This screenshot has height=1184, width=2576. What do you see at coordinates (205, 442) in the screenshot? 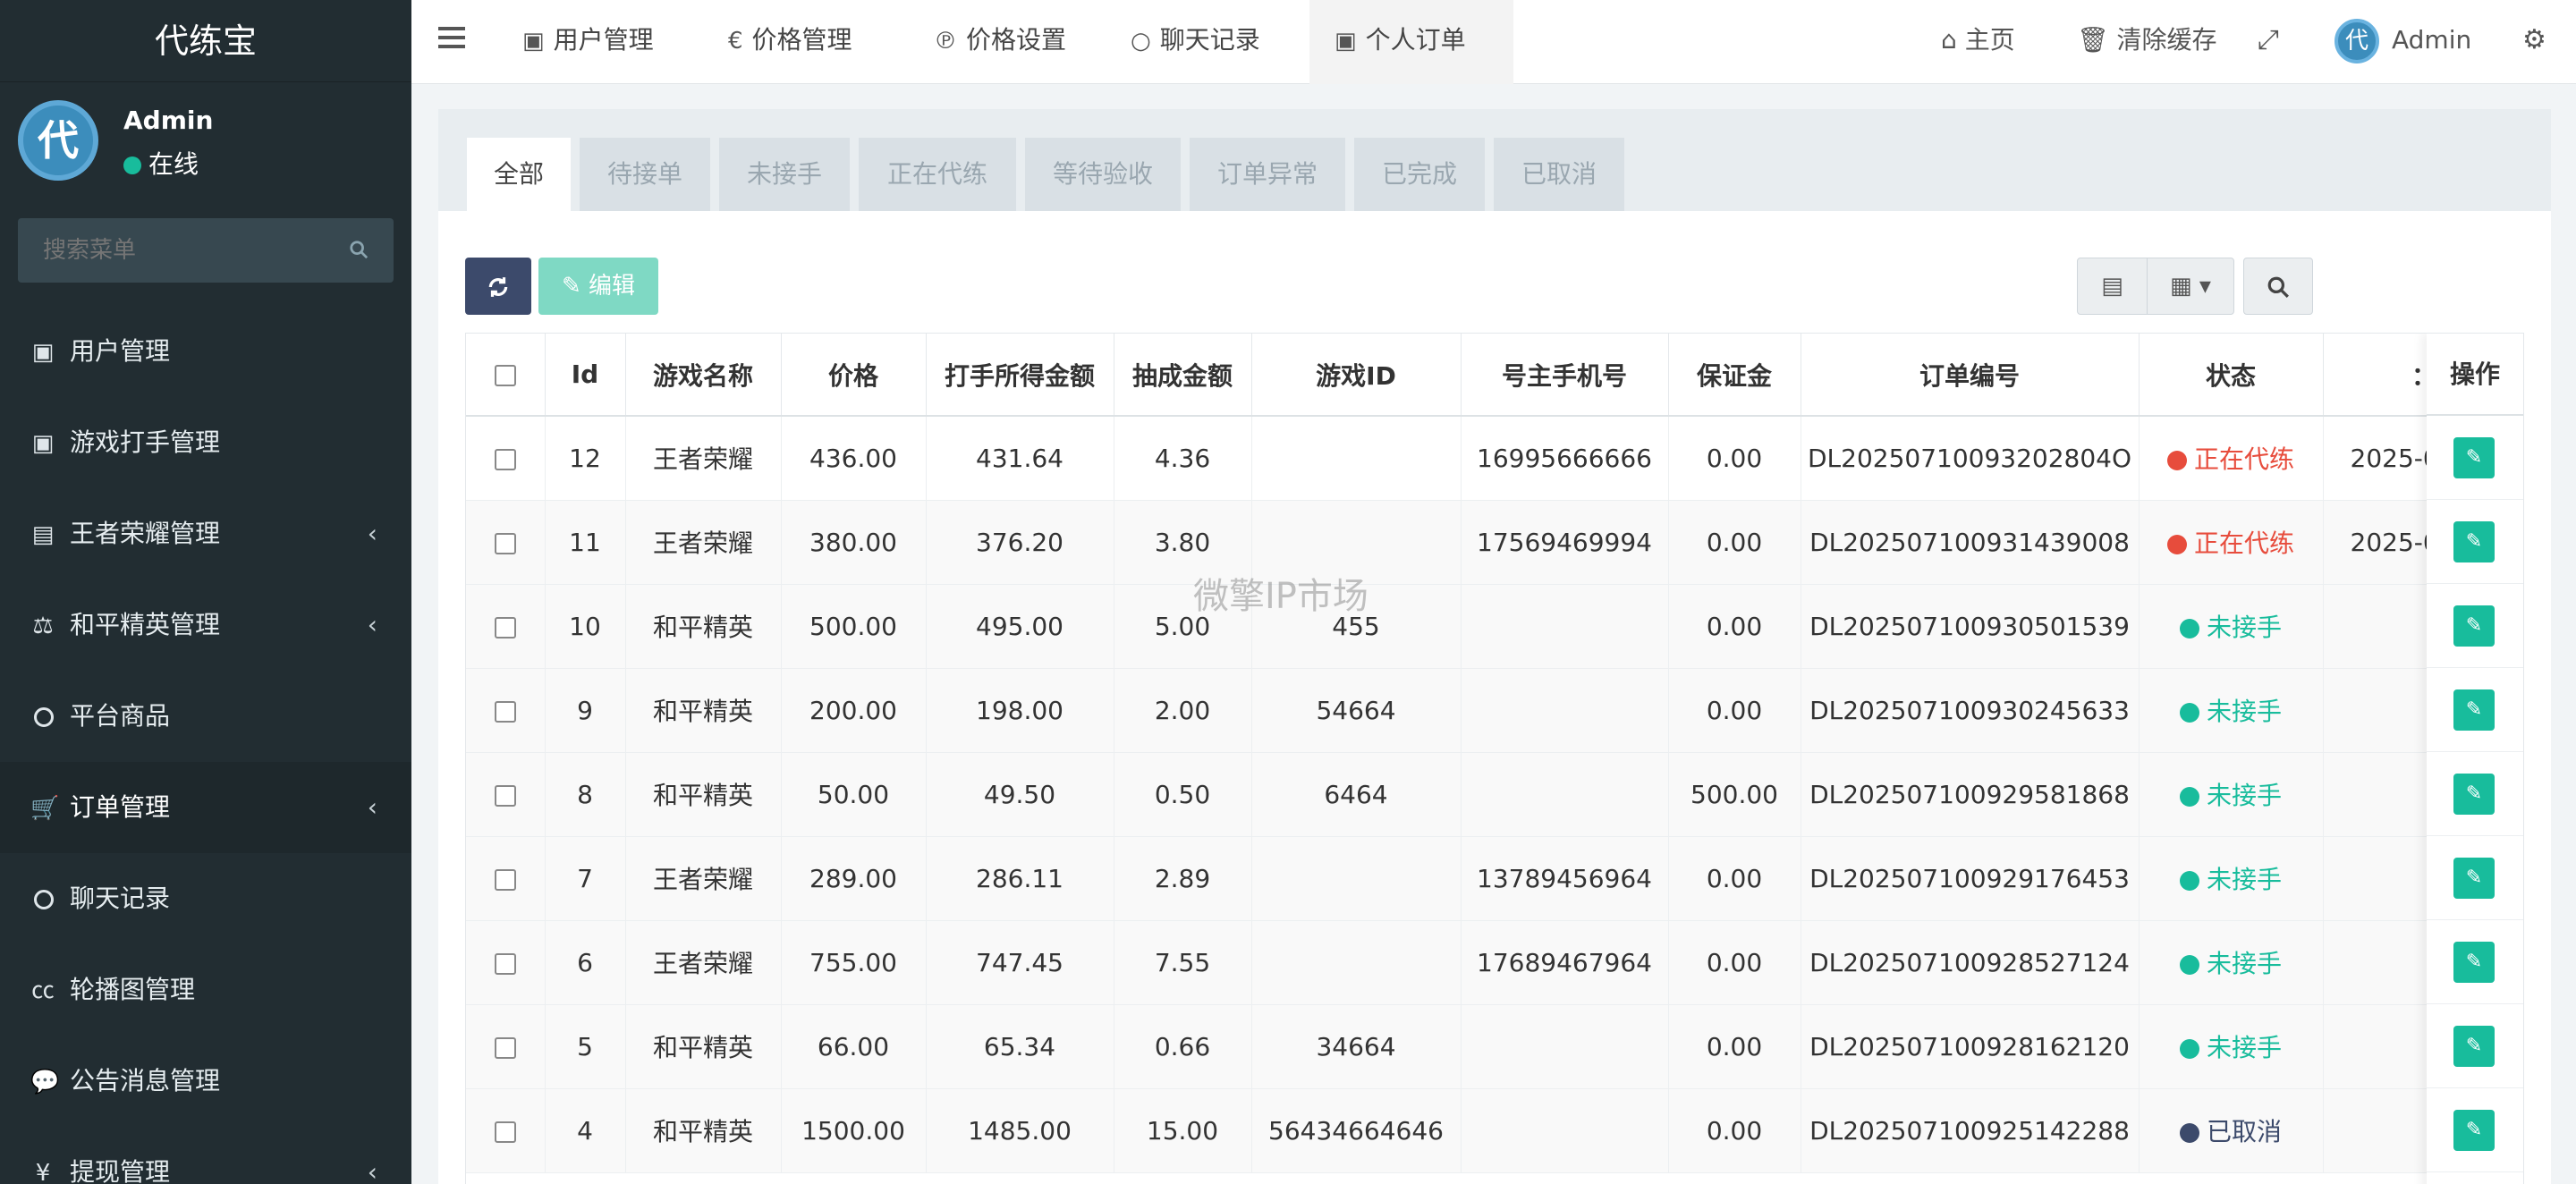
I see `sidebar-item: ▣ 游戏打手管理` at bounding box center [205, 442].